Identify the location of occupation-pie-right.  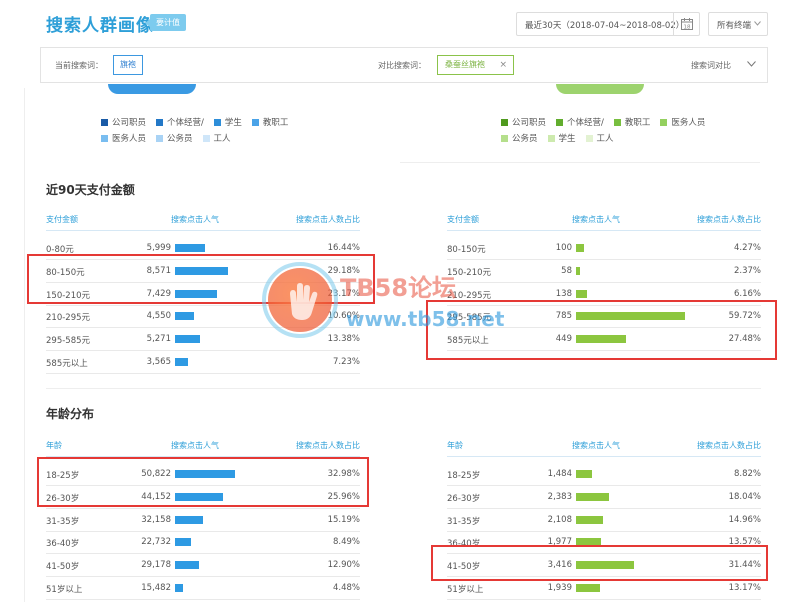
(600, 89).